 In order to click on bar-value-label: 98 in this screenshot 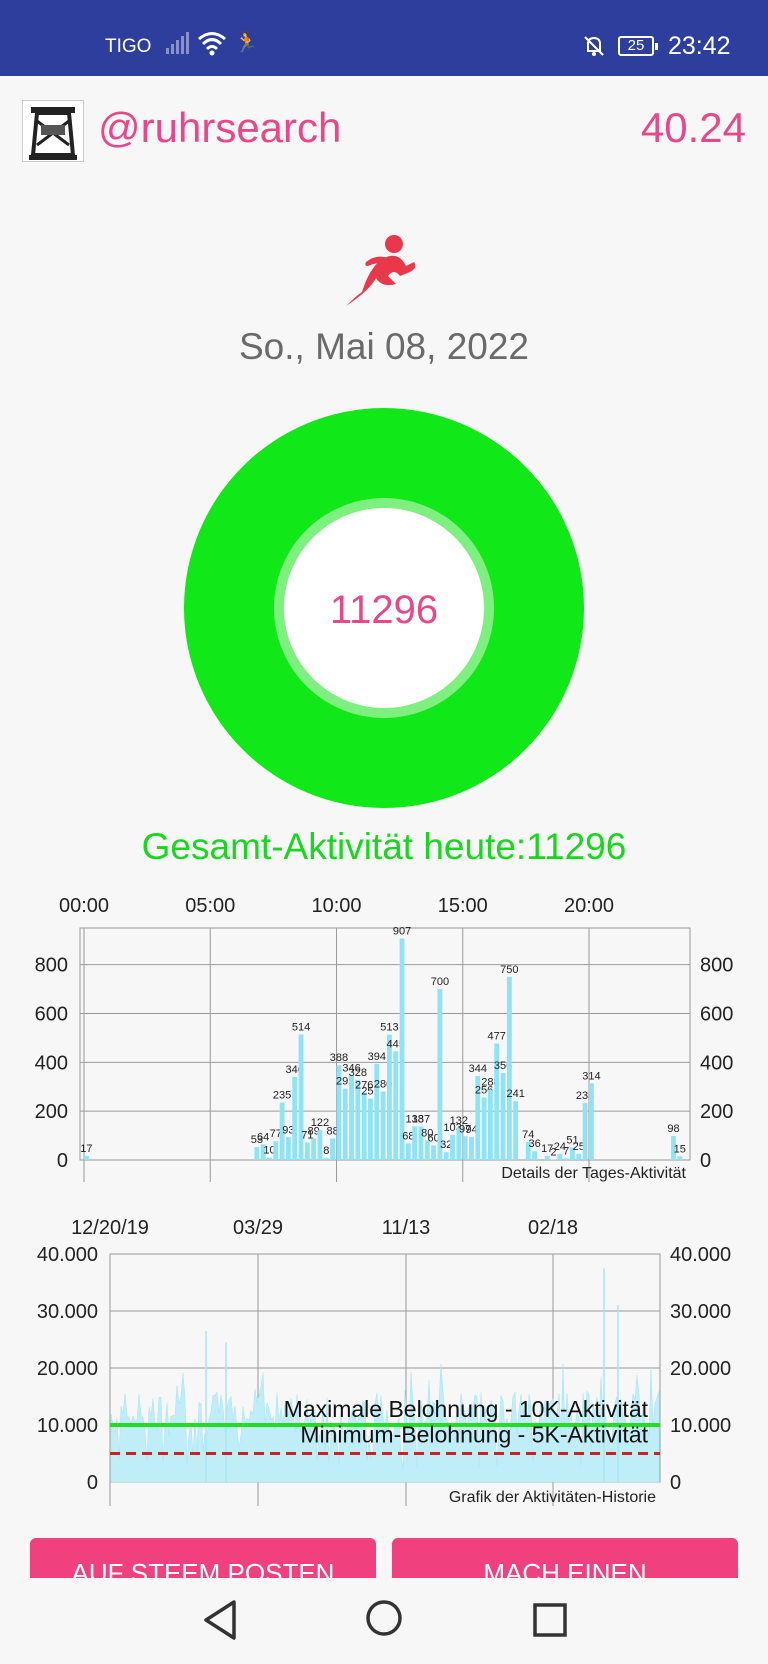, I will do `click(673, 1129)`.